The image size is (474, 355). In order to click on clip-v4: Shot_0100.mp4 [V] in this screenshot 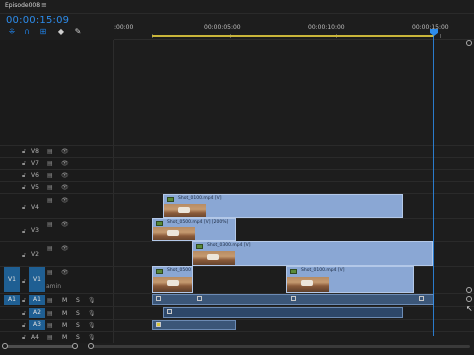, I will do `click(283, 206)`.